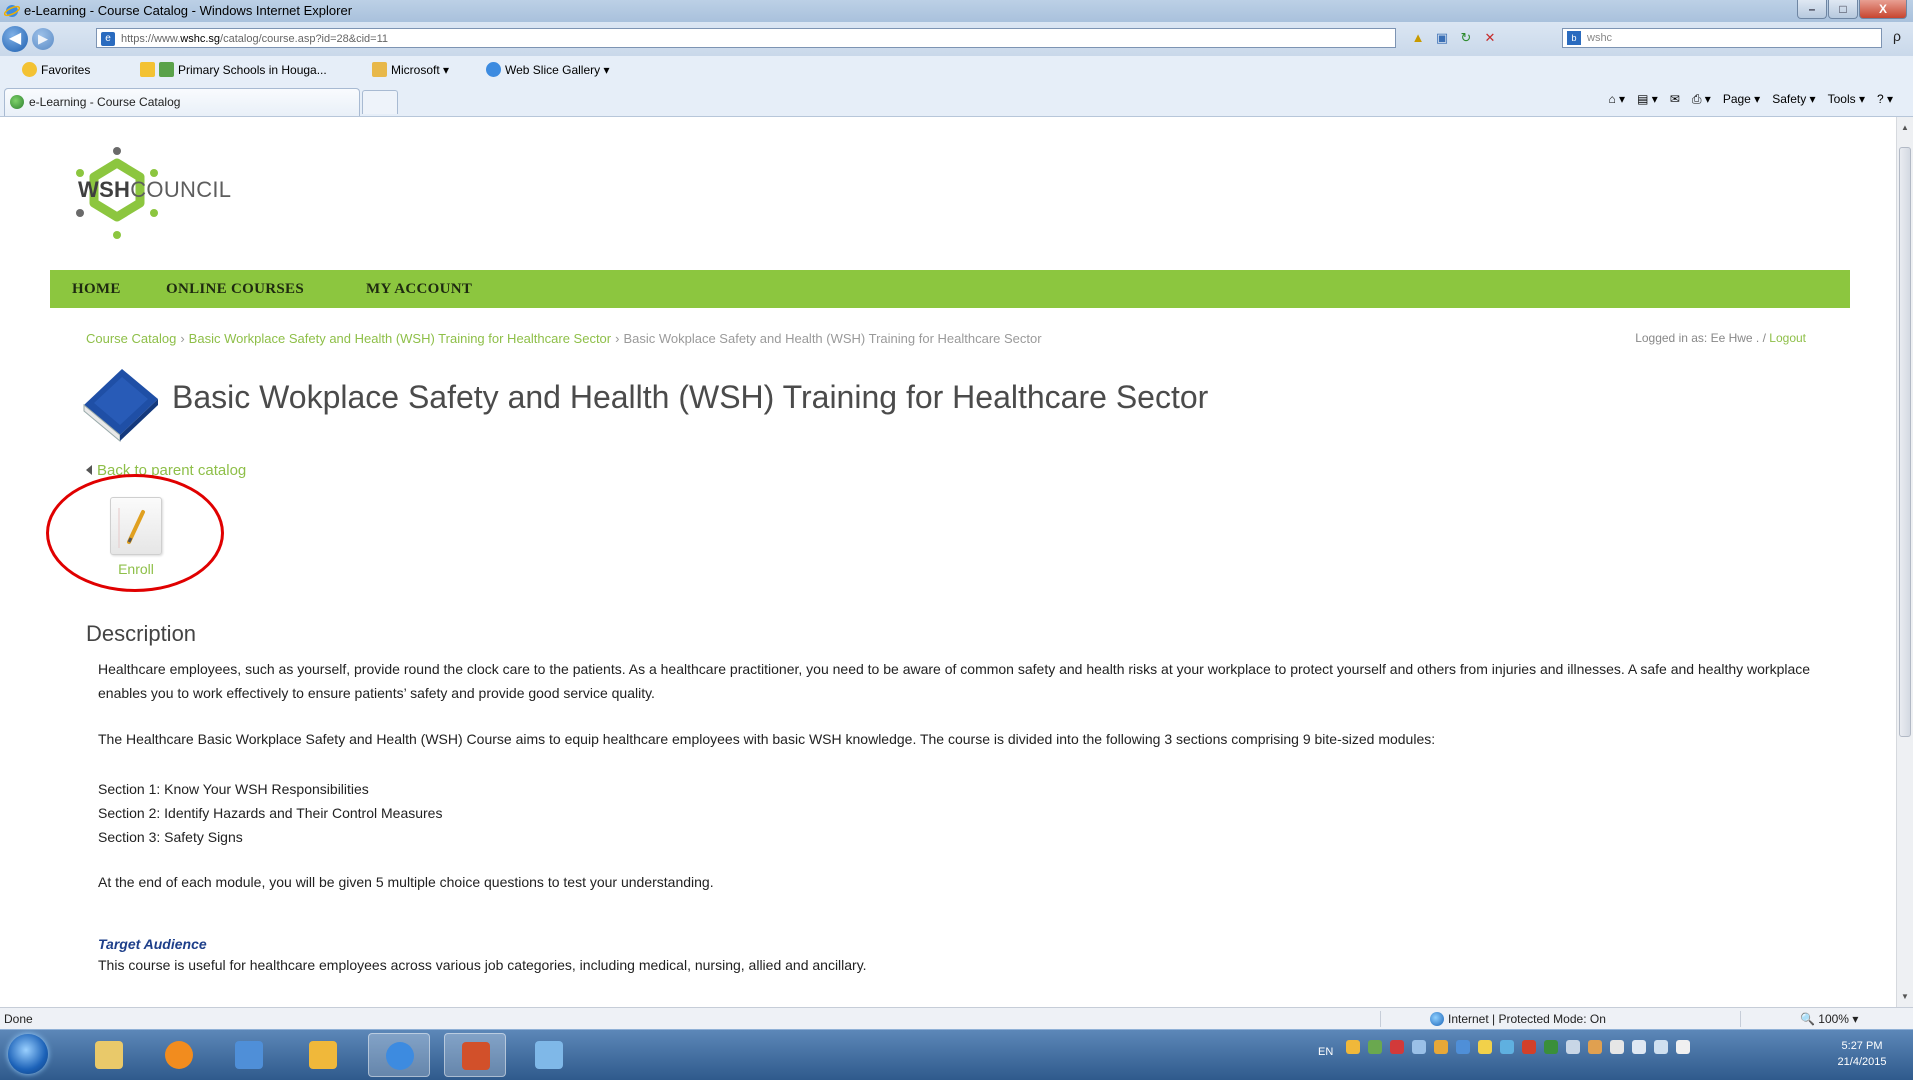 The width and height of the screenshot is (1913, 1080). Describe the element at coordinates (1905, 442) in the screenshot. I see `scrollbar-thumb` at that location.